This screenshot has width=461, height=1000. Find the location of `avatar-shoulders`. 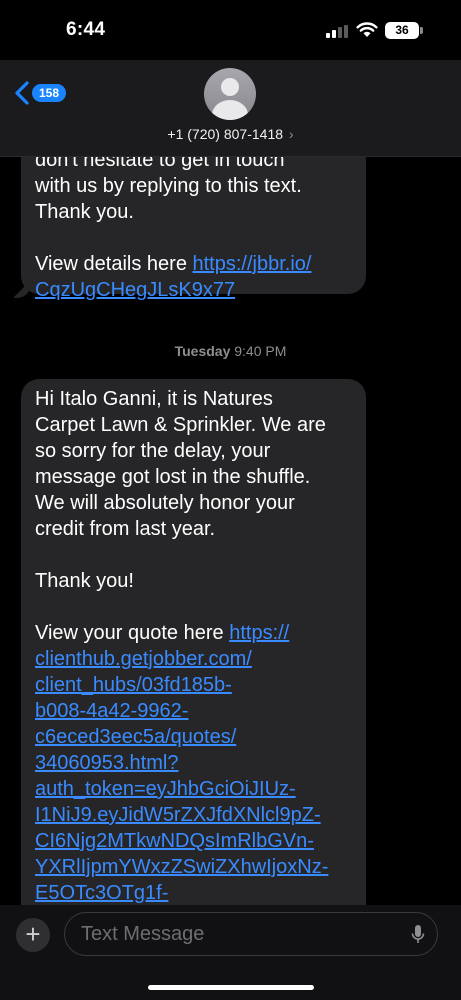

avatar-shoulders is located at coordinates (230, 110).